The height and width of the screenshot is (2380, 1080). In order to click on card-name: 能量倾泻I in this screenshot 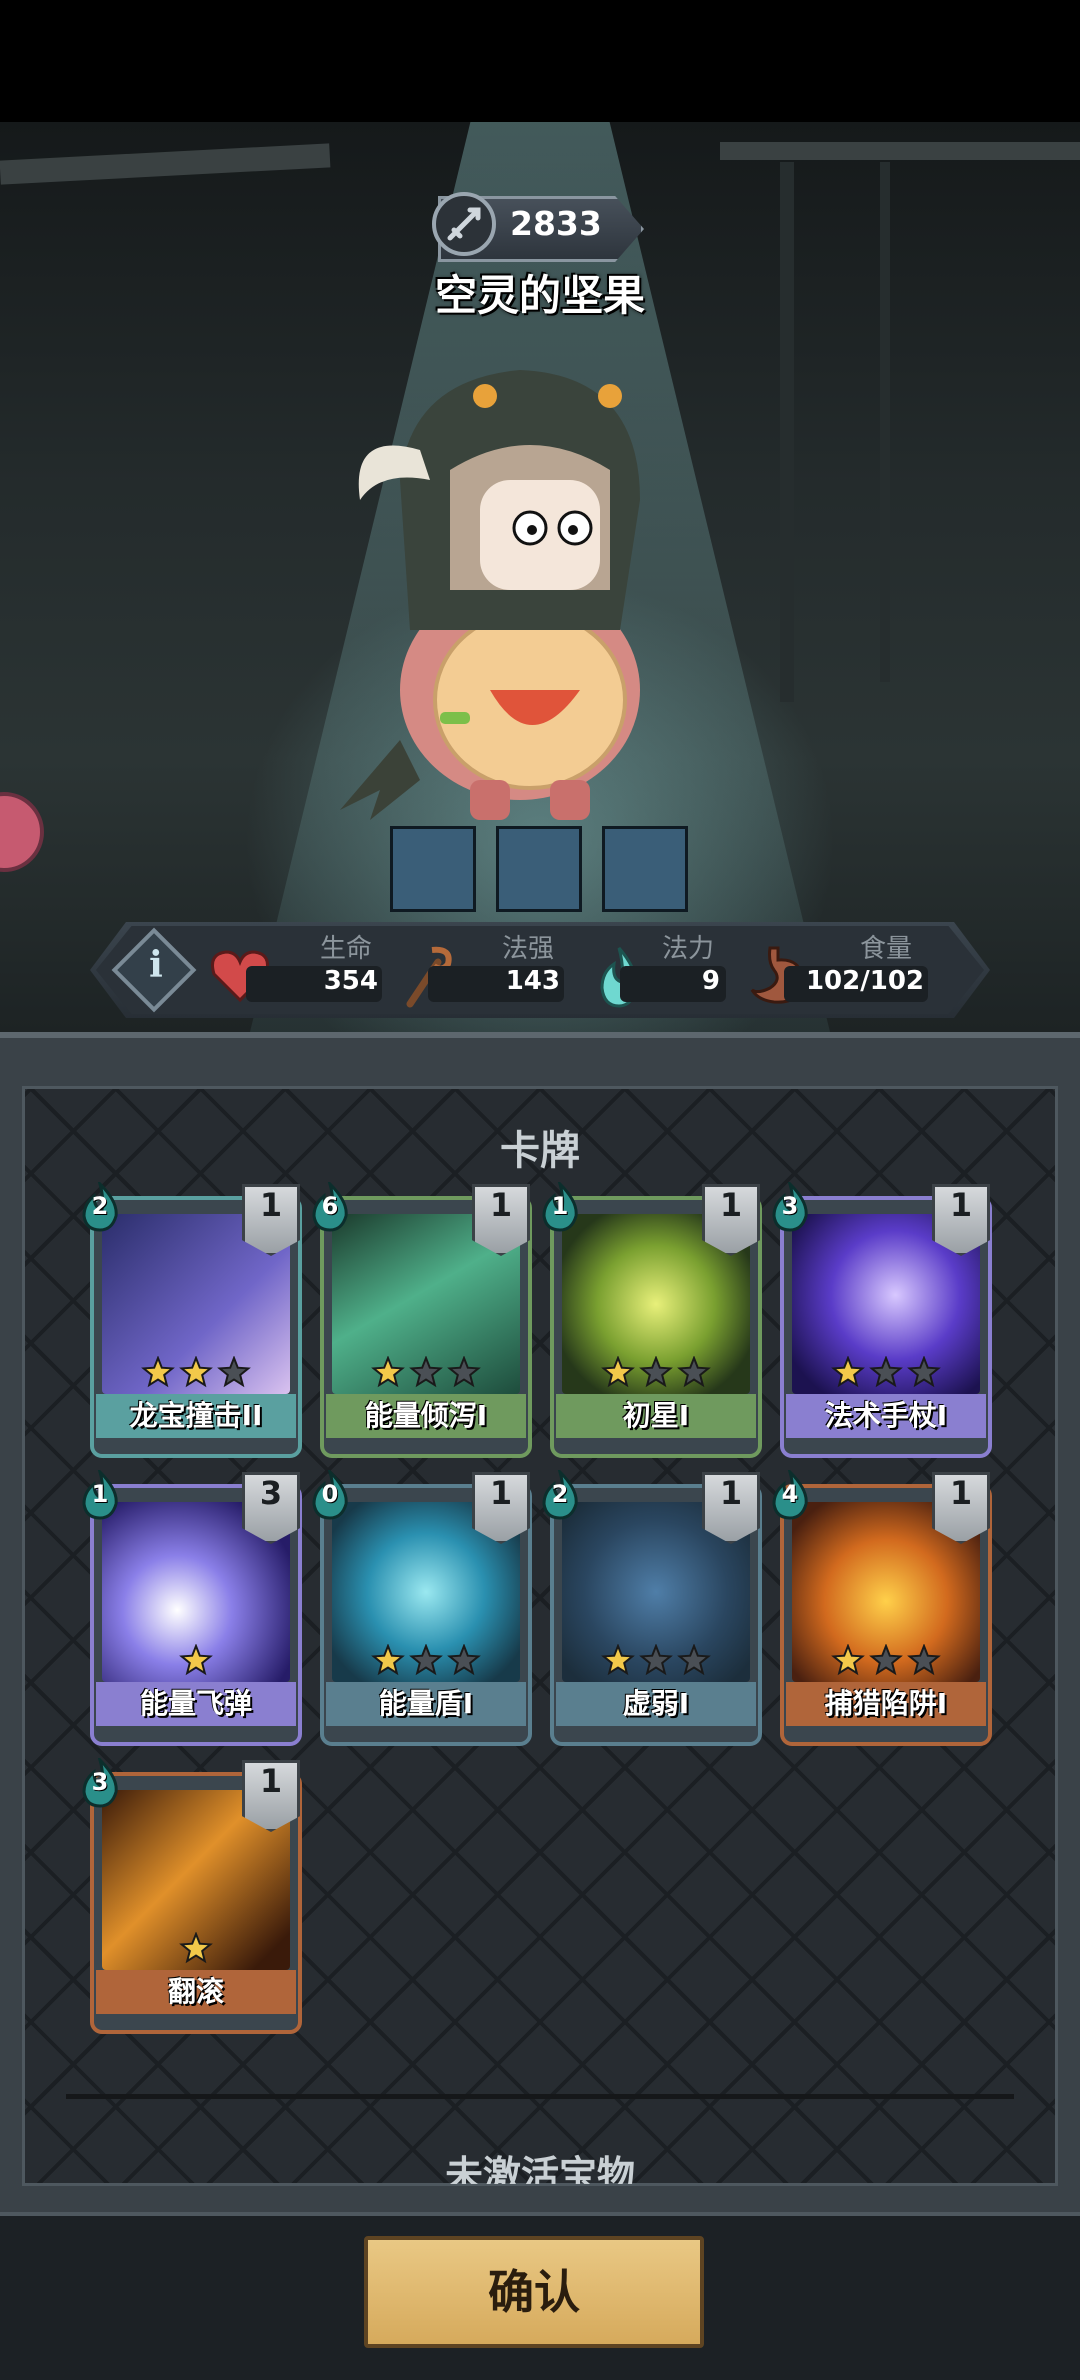, I will do `click(426, 1416)`.